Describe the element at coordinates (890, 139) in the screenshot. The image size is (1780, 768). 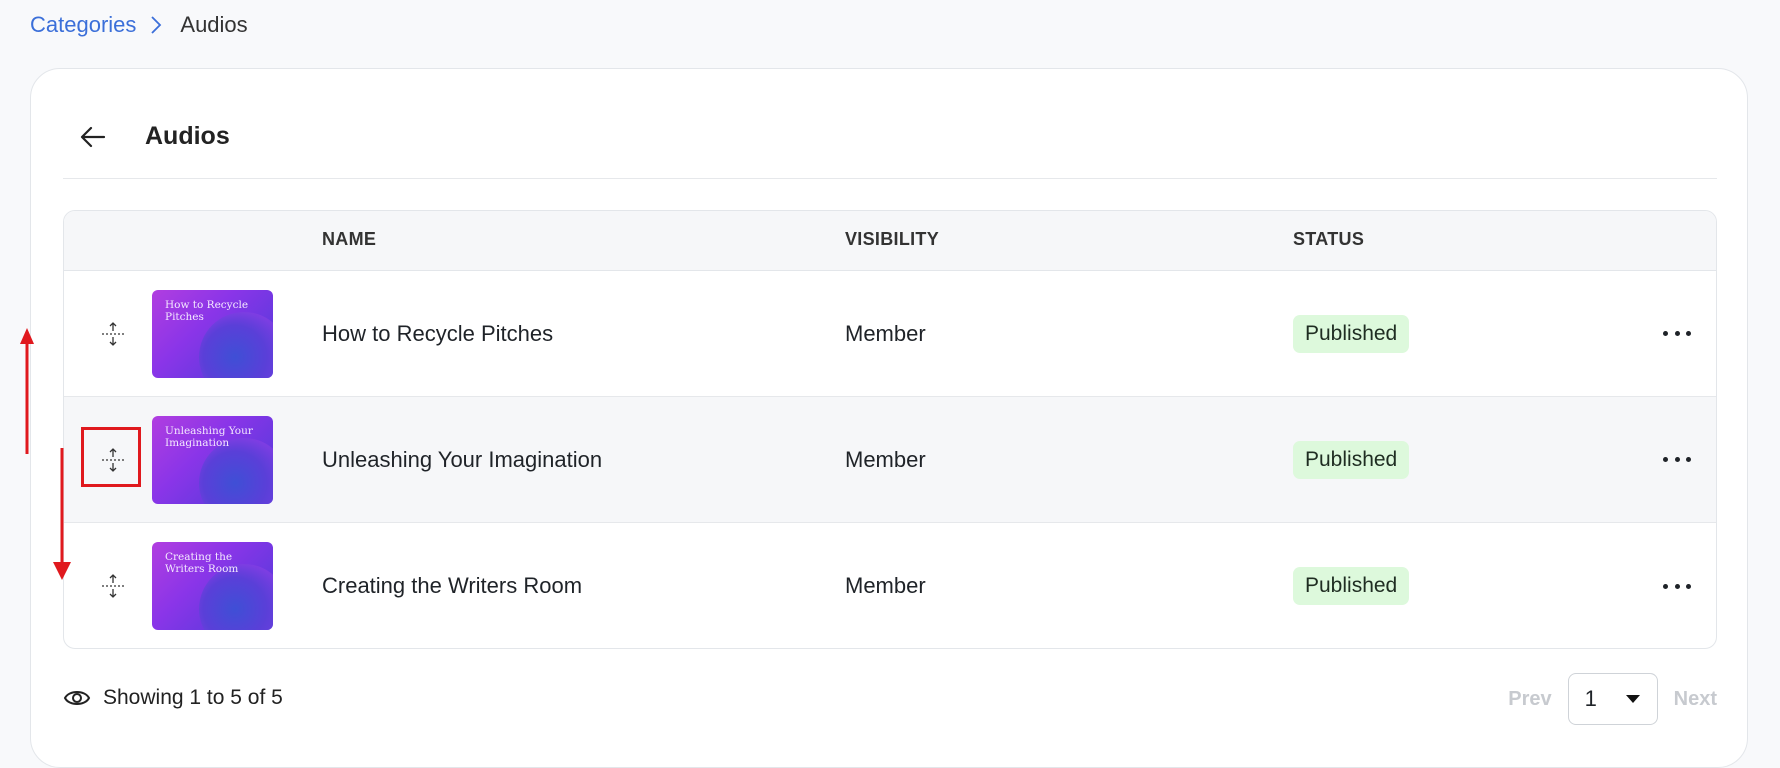
I see `card-header: Audios` at that location.